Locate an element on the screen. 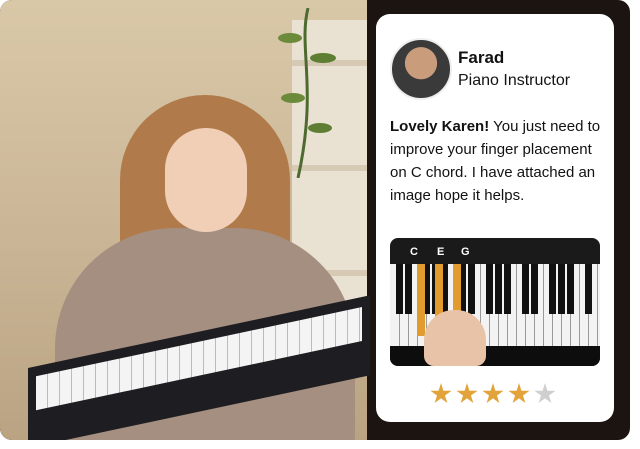 This screenshot has height=449, width=640. instructor-name: Farad is located at coordinates (481, 57).